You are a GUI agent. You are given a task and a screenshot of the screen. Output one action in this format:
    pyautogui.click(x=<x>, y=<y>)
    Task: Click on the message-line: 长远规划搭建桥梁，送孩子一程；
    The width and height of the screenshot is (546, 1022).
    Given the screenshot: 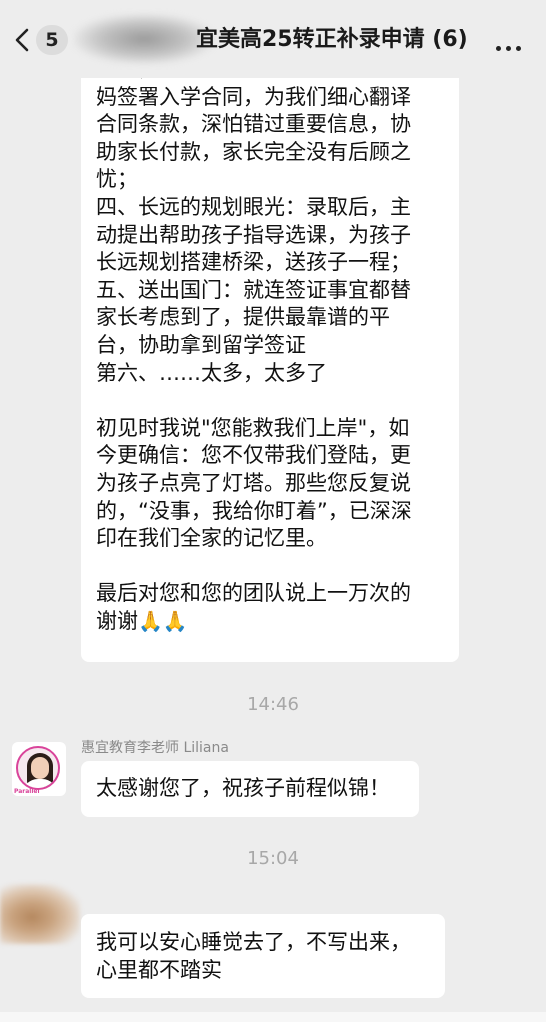 What is the action you would take?
    pyautogui.click(x=253, y=262)
    